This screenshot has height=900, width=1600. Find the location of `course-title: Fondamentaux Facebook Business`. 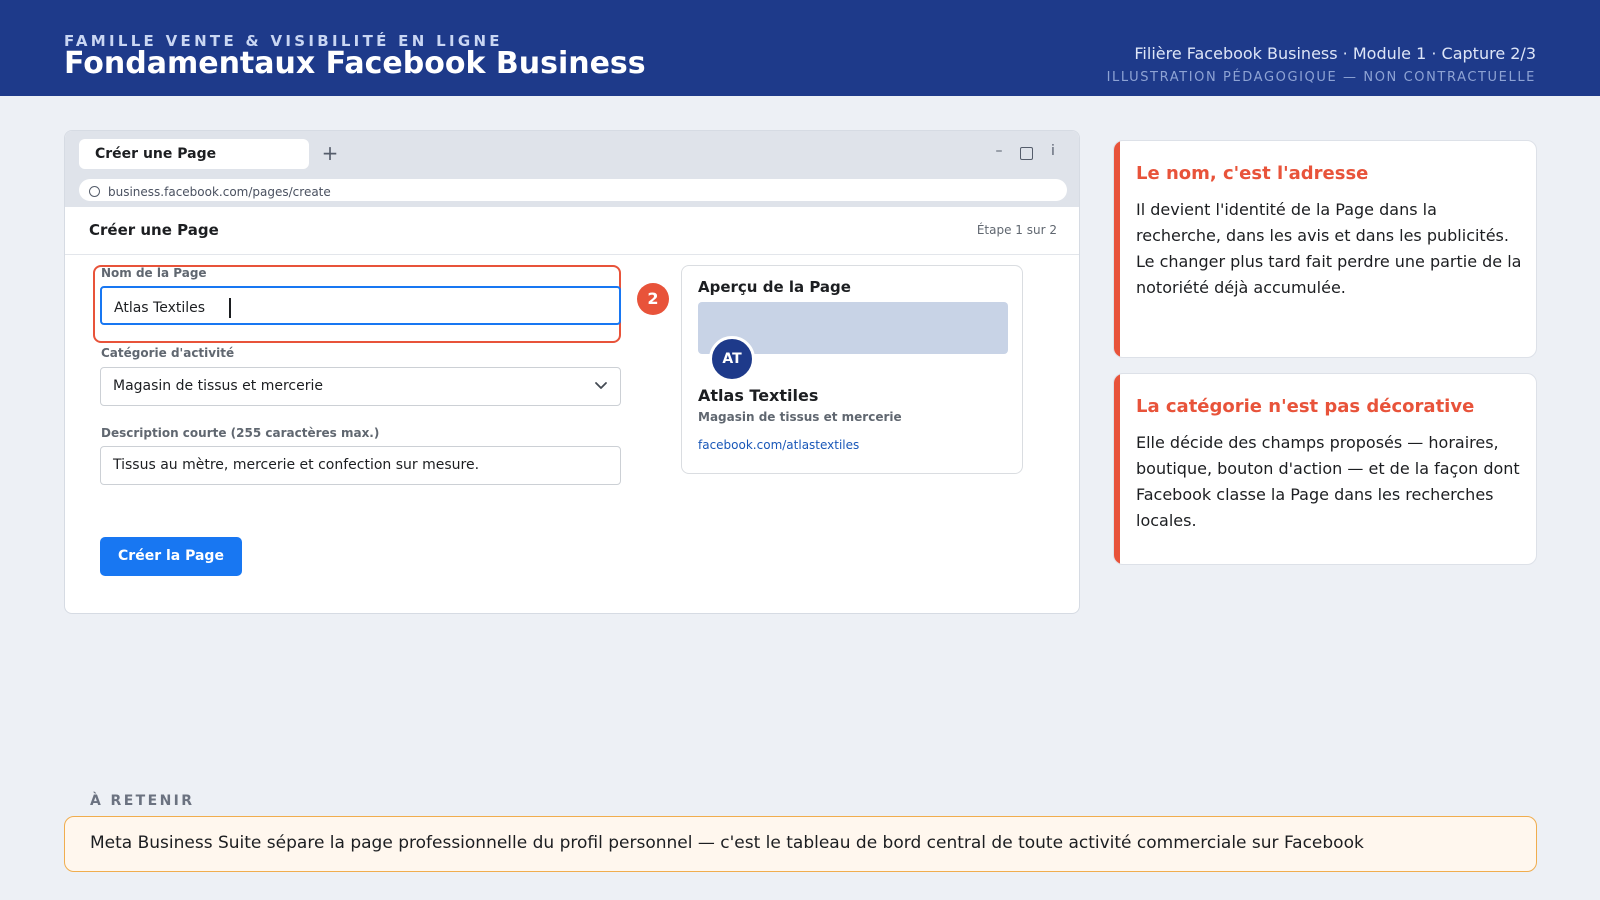

course-title: Fondamentaux Facebook Business is located at coordinates (355, 63).